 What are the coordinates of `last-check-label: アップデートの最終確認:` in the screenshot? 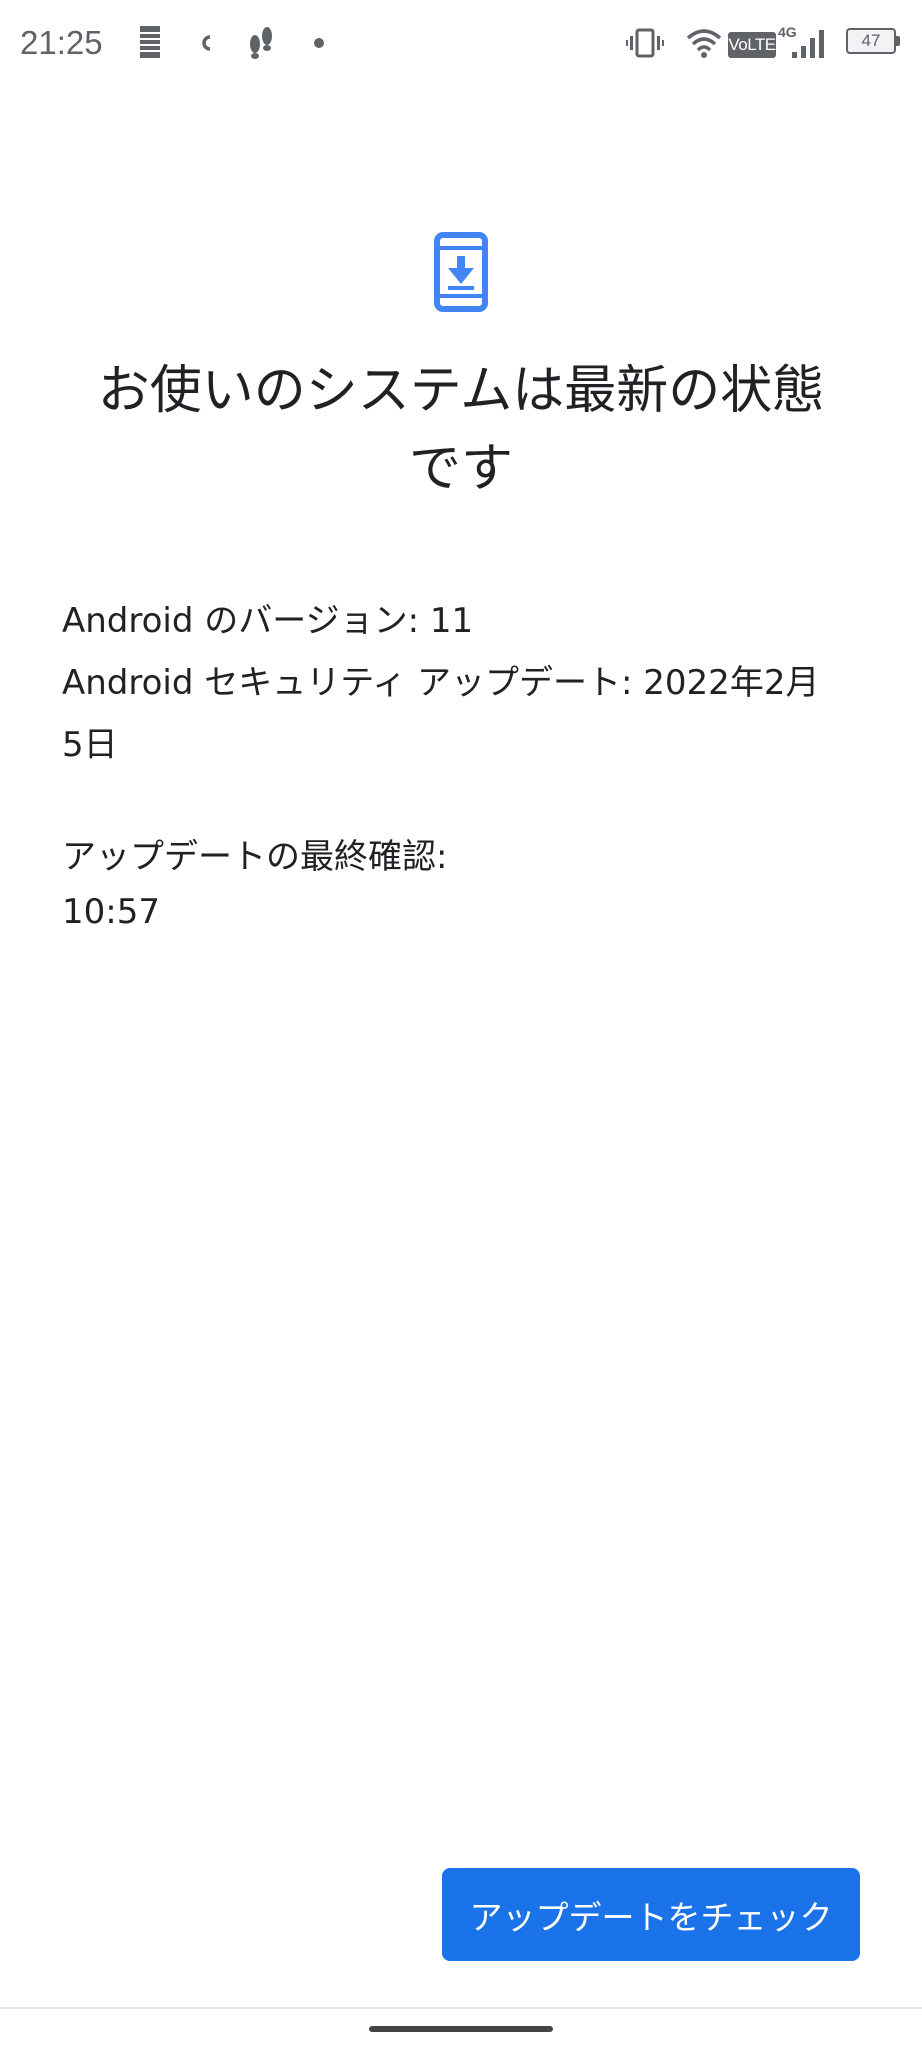 It's located at (255, 857).